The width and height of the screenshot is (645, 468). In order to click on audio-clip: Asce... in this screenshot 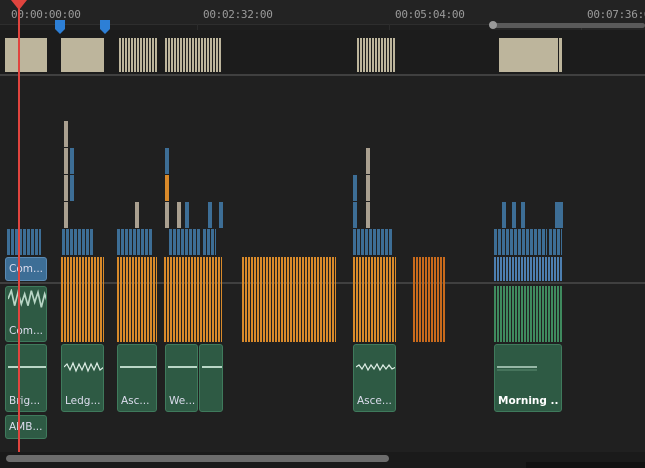, I will do `click(374, 378)`.